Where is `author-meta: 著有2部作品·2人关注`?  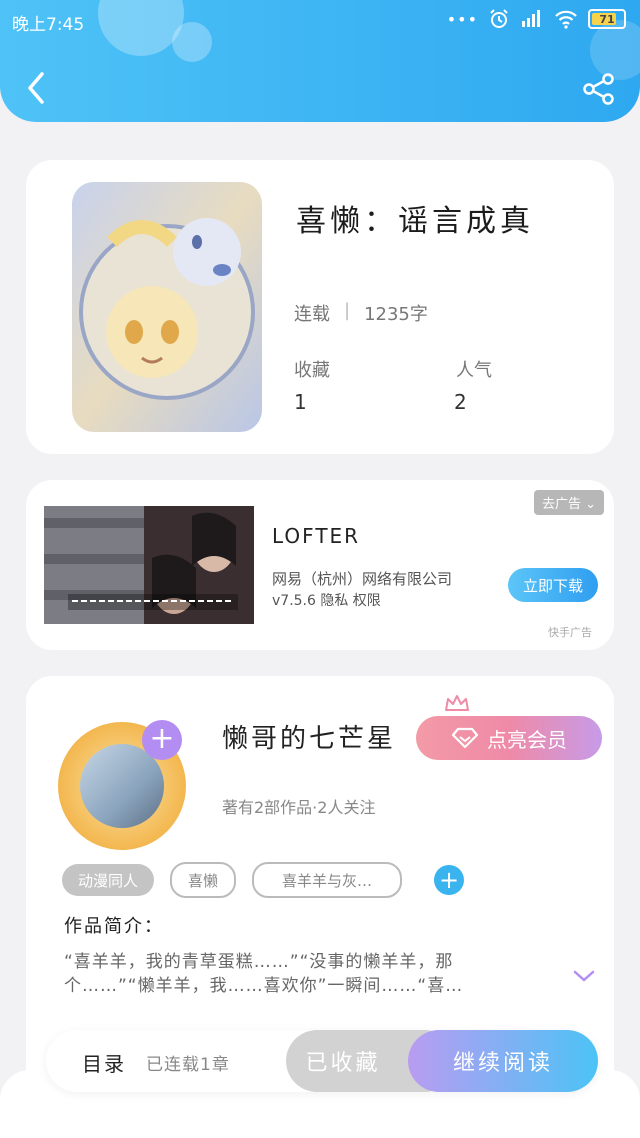 author-meta: 著有2部作品·2人关注 is located at coordinates (299, 807).